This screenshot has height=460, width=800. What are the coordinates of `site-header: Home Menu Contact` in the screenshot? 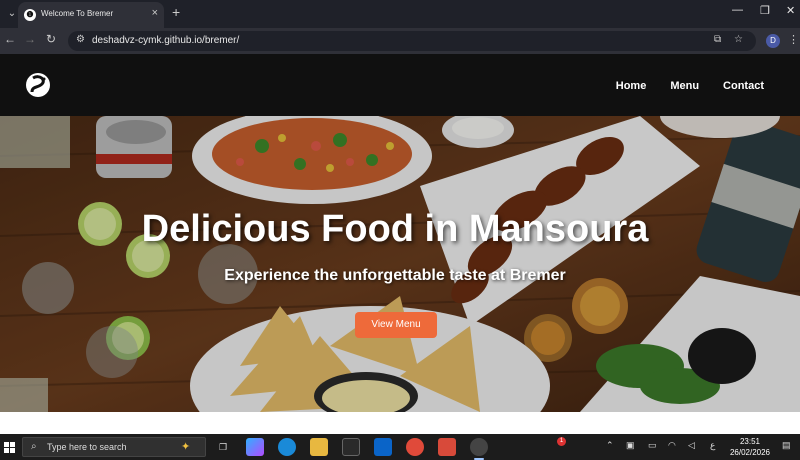 It's located at (400, 85).